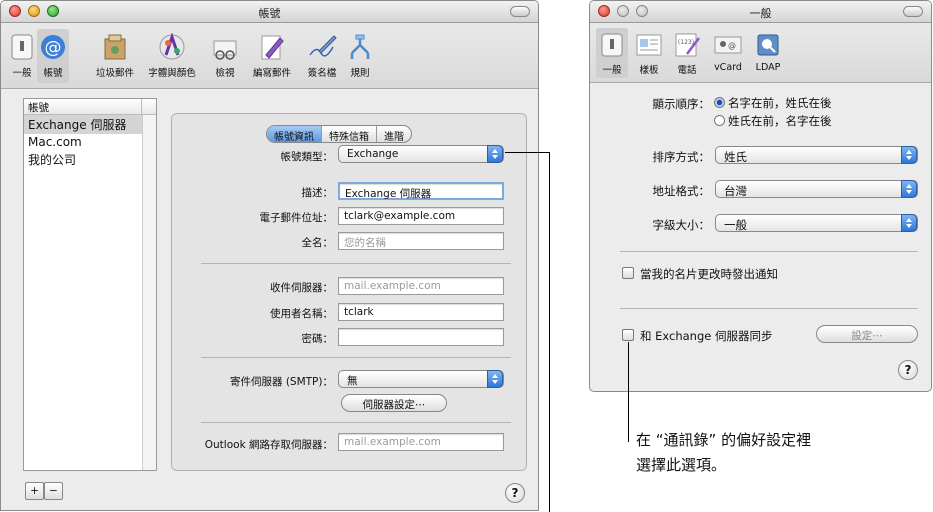 The width and height of the screenshot is (933, 512). I want to click on composing-pencil-icon, so click(272, 47).